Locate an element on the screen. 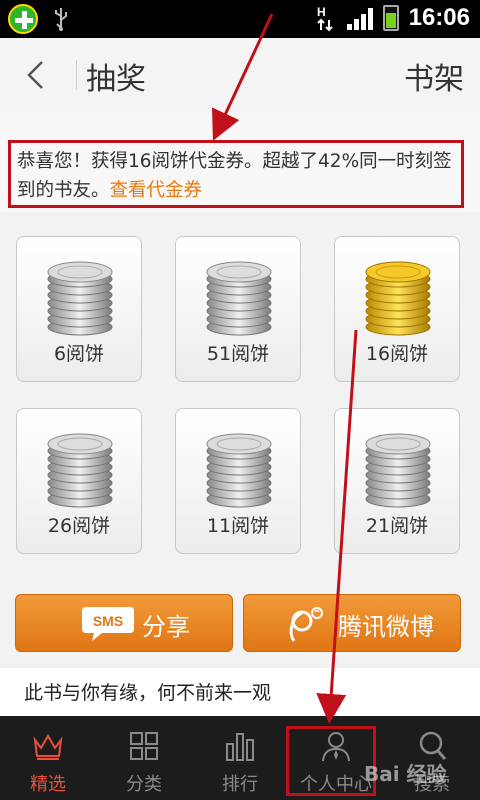  app-badge-icon is located at coordinates (23, 19).